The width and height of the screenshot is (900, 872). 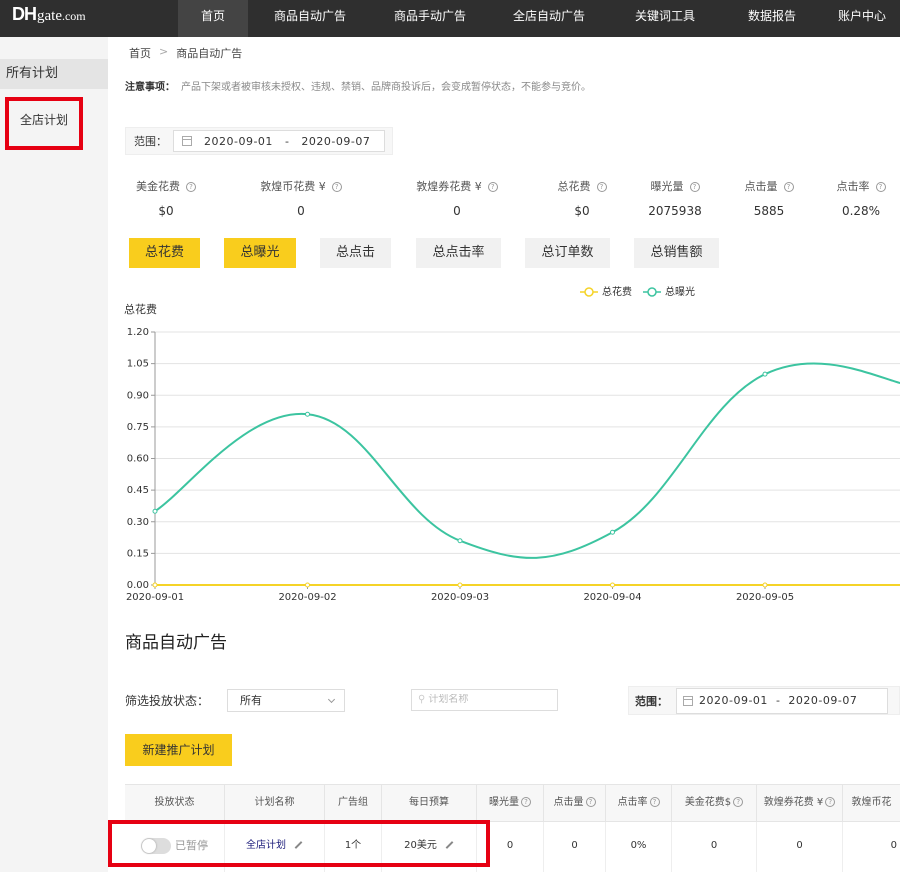 I want to click on nav-home: 首页, so click(x=213, y=18).